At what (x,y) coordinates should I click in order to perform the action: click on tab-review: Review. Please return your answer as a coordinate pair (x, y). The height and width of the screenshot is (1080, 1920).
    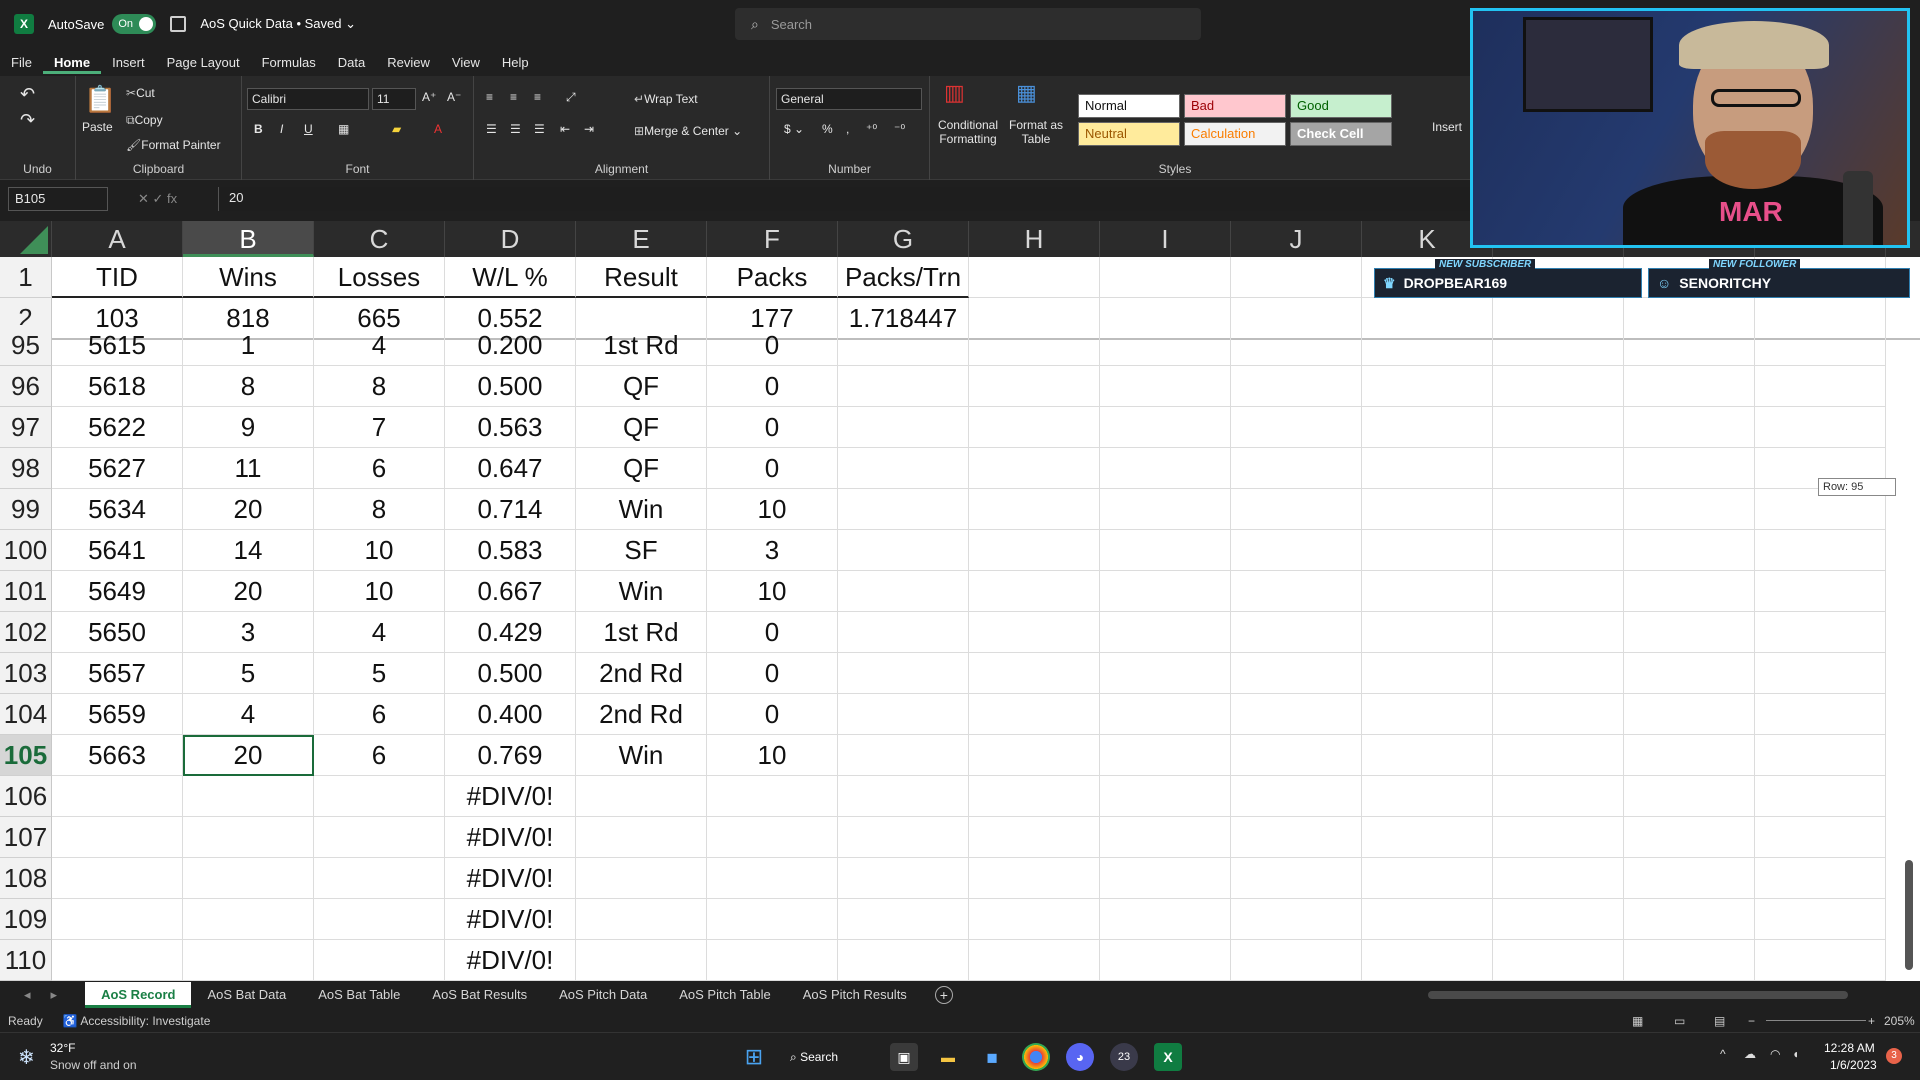
    Looking at the image, I should click on (408, 63).